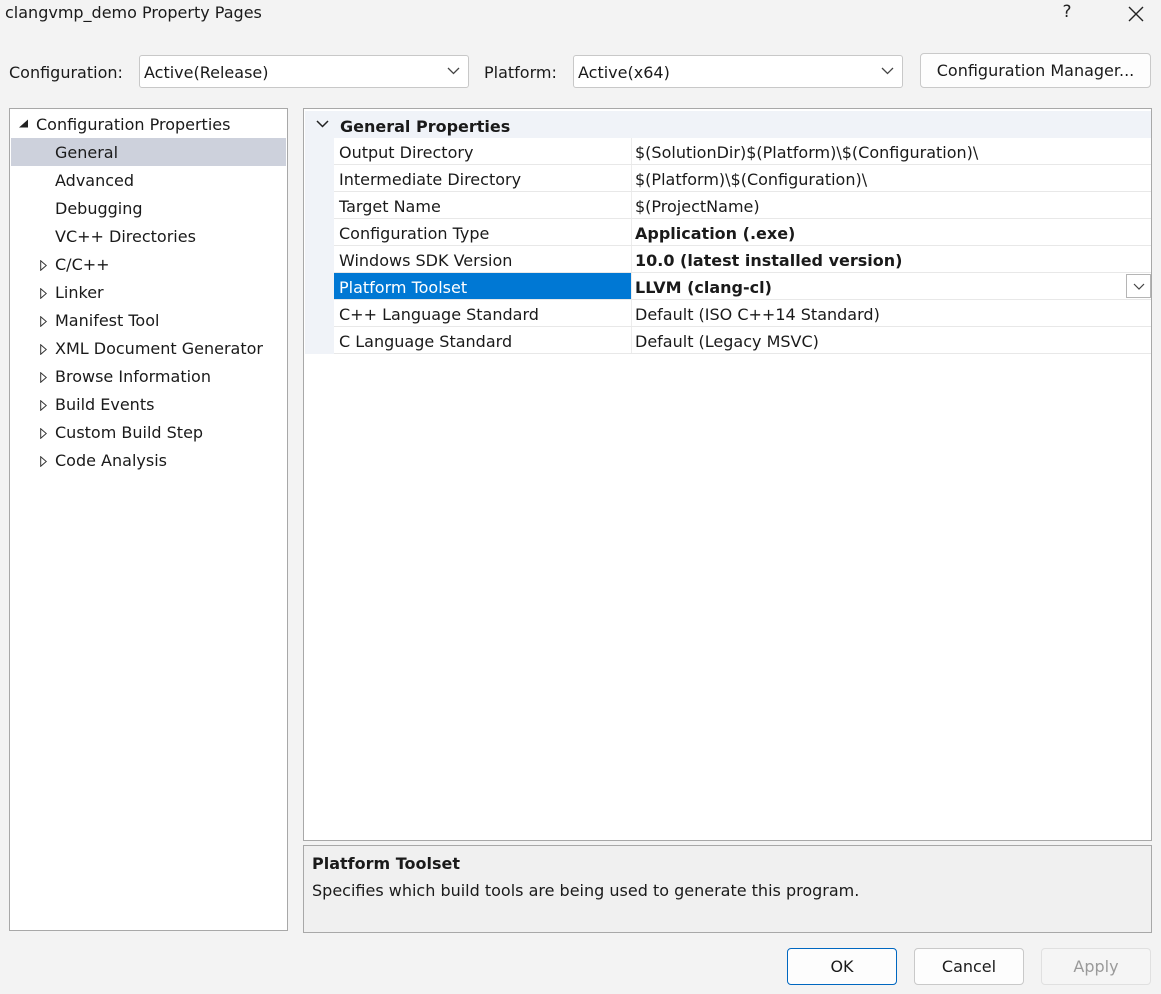 This screenshot has height=994, width=1161. I want to click on property-value: $(ProjectName), so click(697, 206).